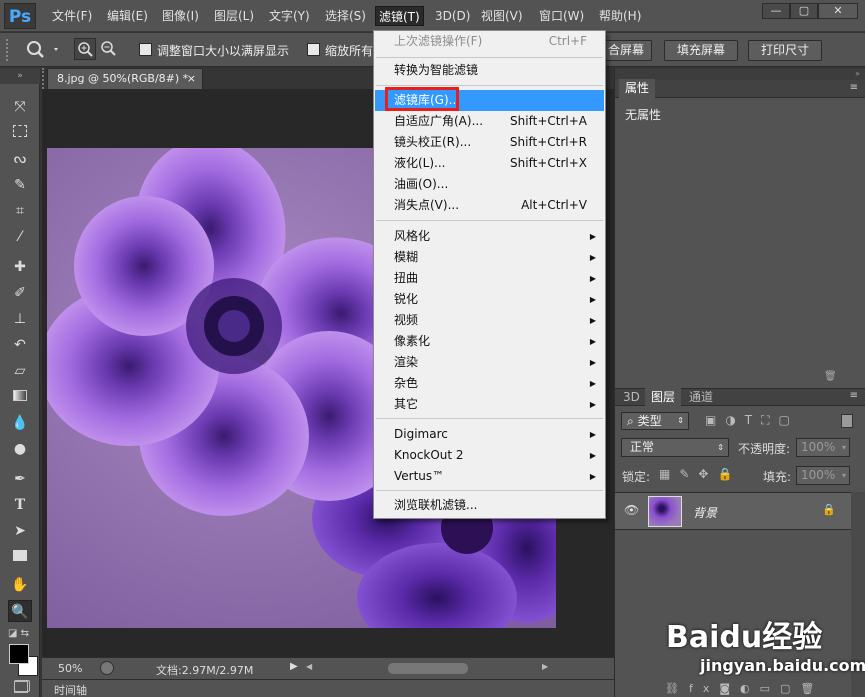 The height and width of the screenshot is (697, 865). I want to click on history-brush-tool-icon: ↶, so click(20, 345).